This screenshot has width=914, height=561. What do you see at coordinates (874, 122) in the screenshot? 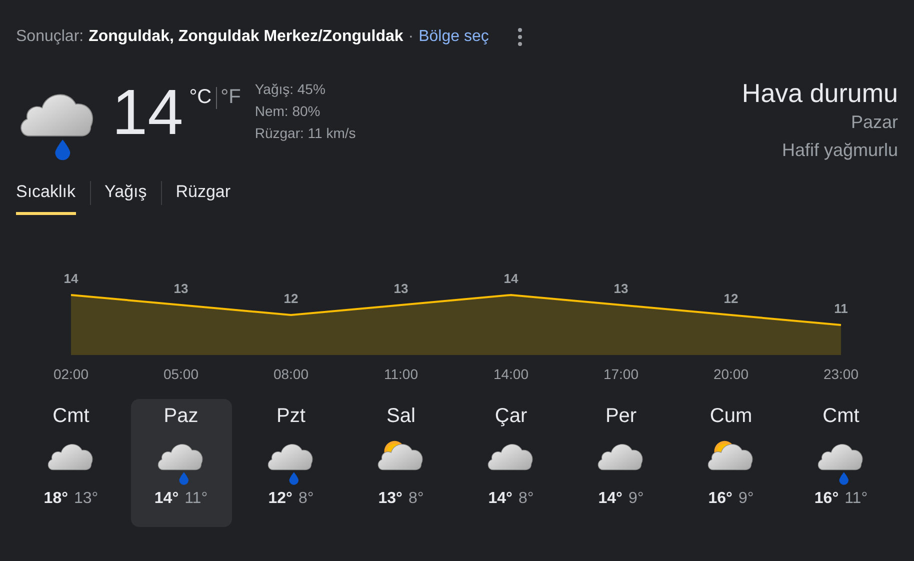
I see `day-label: Pazar` at bounding box center [874, 122].